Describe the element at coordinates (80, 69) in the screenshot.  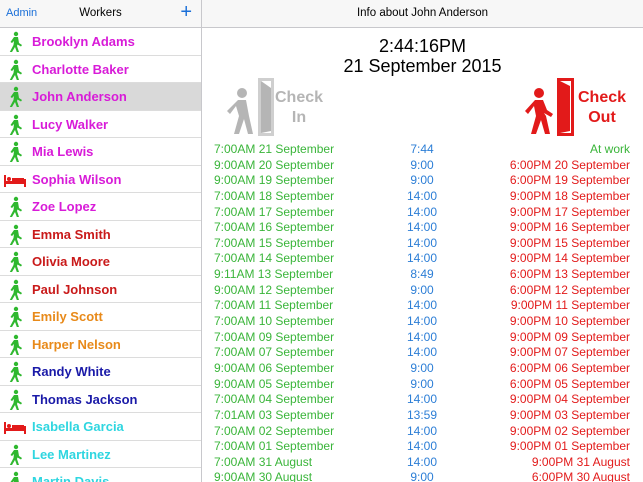
I see `worker-name: Charlotte Baker` at that location.